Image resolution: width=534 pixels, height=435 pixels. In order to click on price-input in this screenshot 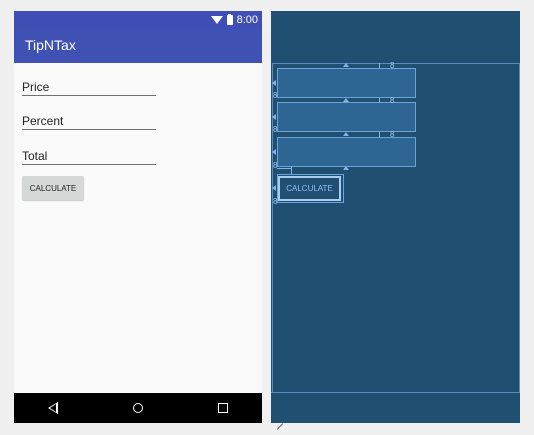, I will do `click(89, 87)`.